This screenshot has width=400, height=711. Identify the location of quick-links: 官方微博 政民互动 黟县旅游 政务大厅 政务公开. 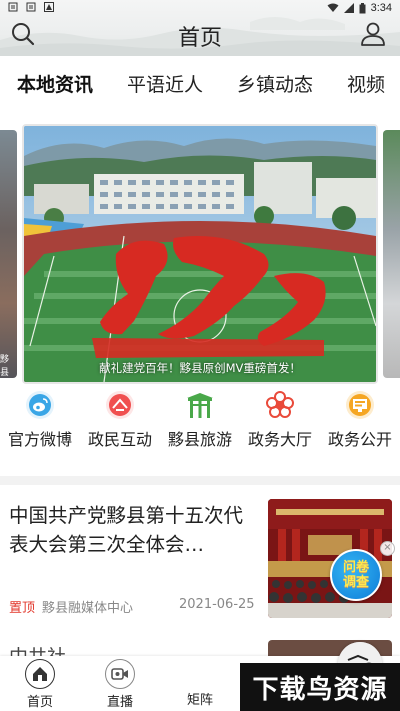
(200, 425).